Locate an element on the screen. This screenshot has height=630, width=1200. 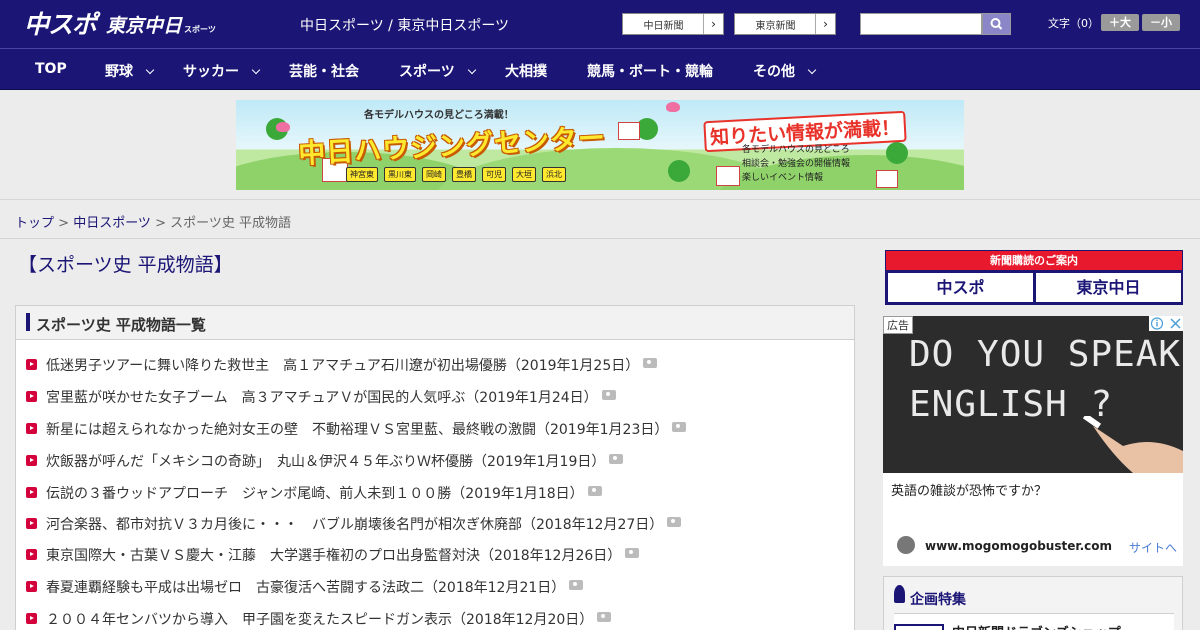
feature-item-label: 中日新聞ドラゴンズショップ is located at coordinates (1036, 626).